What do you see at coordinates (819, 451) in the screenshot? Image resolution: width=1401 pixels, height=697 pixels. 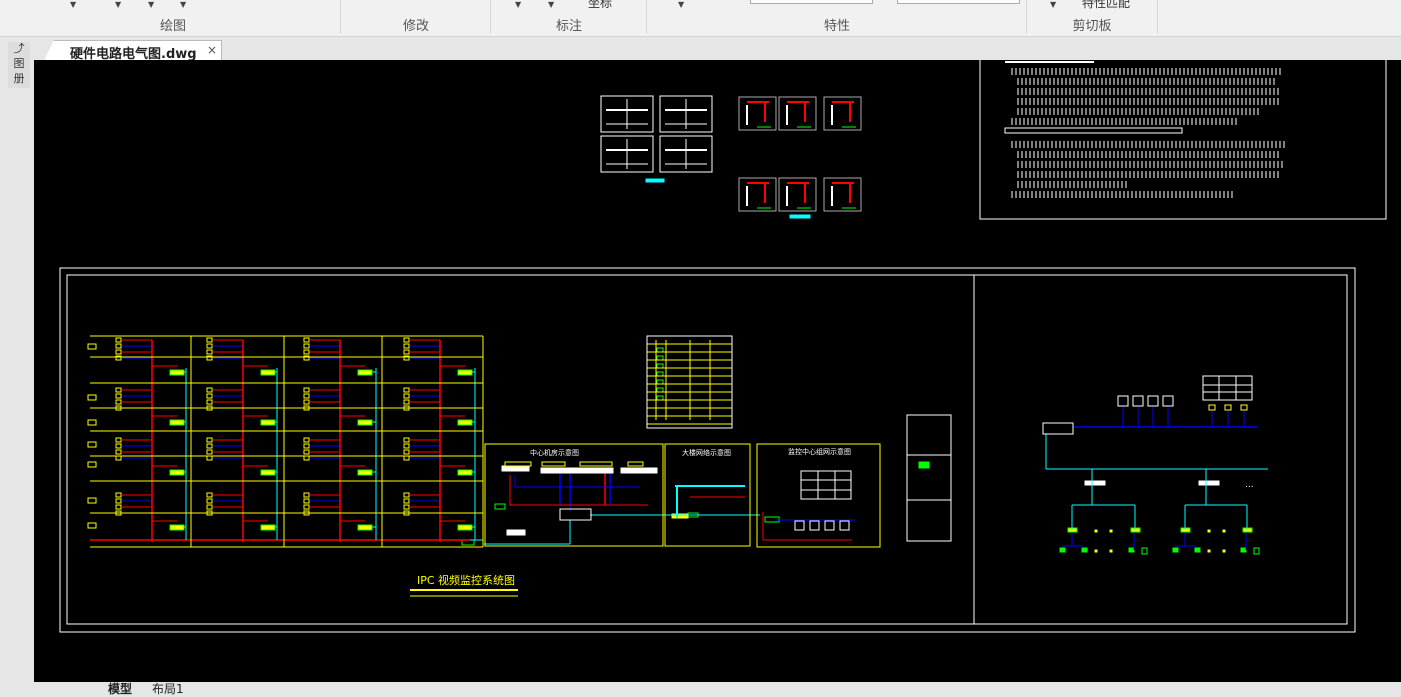 I see `panel-title: 监控中心组网示意图` at bounding box center [819, 451].